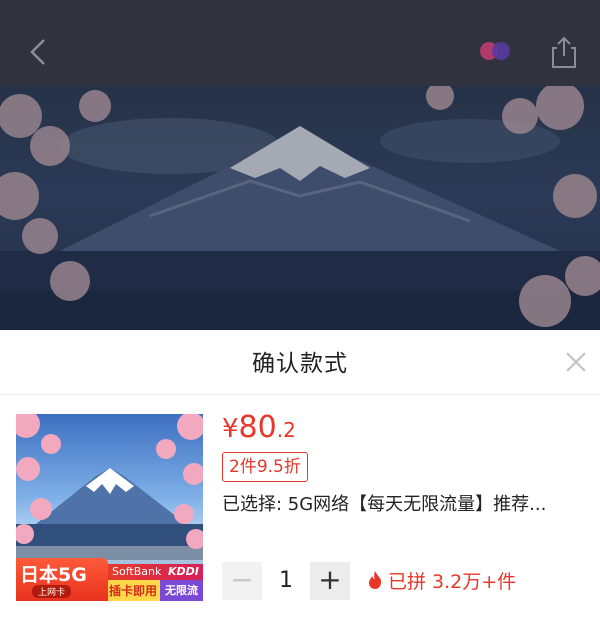 This screenshot has width=600, height=622. I want to click on product-thumbnail: 日本5G 上网卡 SoftBank KDDI 插卡即用 无限流量, so click(109, 507).